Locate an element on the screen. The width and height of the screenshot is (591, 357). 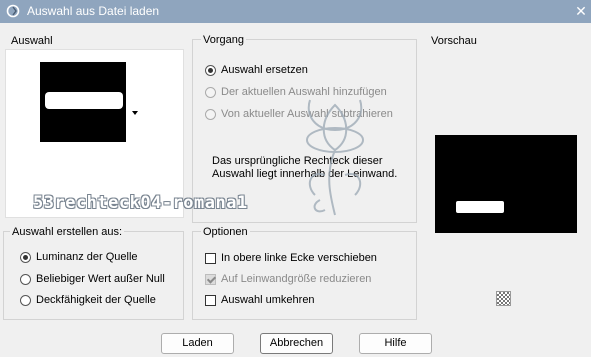
radio-label: Auswahl ersetzen is located at coordinates (264, 70).